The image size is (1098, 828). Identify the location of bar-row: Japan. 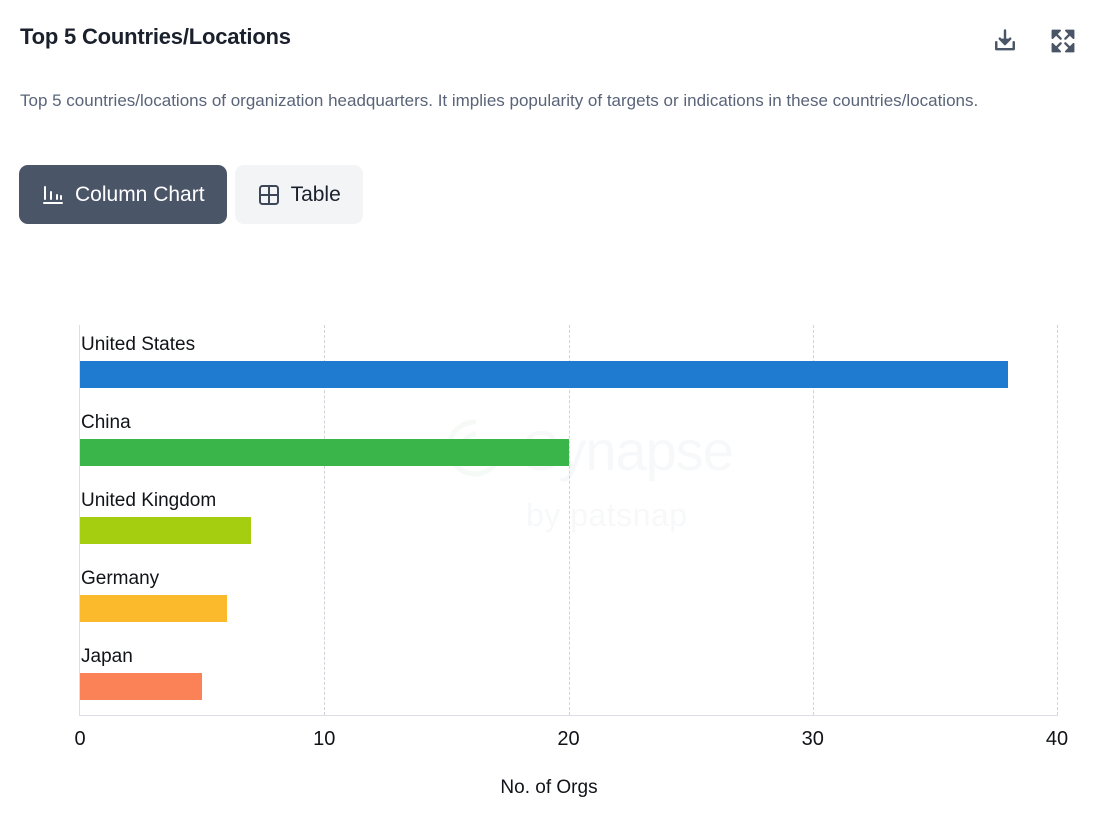
(568, 677).